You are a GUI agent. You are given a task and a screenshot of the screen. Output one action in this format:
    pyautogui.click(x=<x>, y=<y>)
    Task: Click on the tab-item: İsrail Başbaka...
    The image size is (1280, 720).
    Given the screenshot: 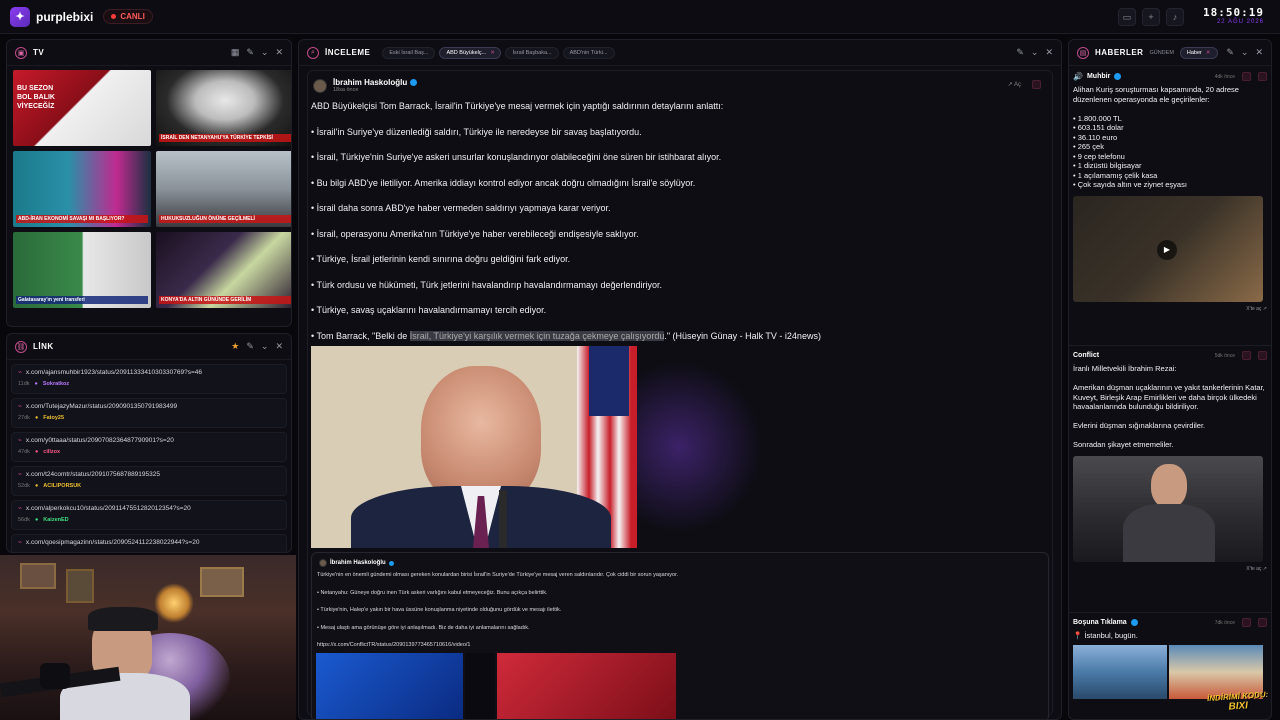 What is the action you would take?
    pyautogui.click(x=532, y=52)
    